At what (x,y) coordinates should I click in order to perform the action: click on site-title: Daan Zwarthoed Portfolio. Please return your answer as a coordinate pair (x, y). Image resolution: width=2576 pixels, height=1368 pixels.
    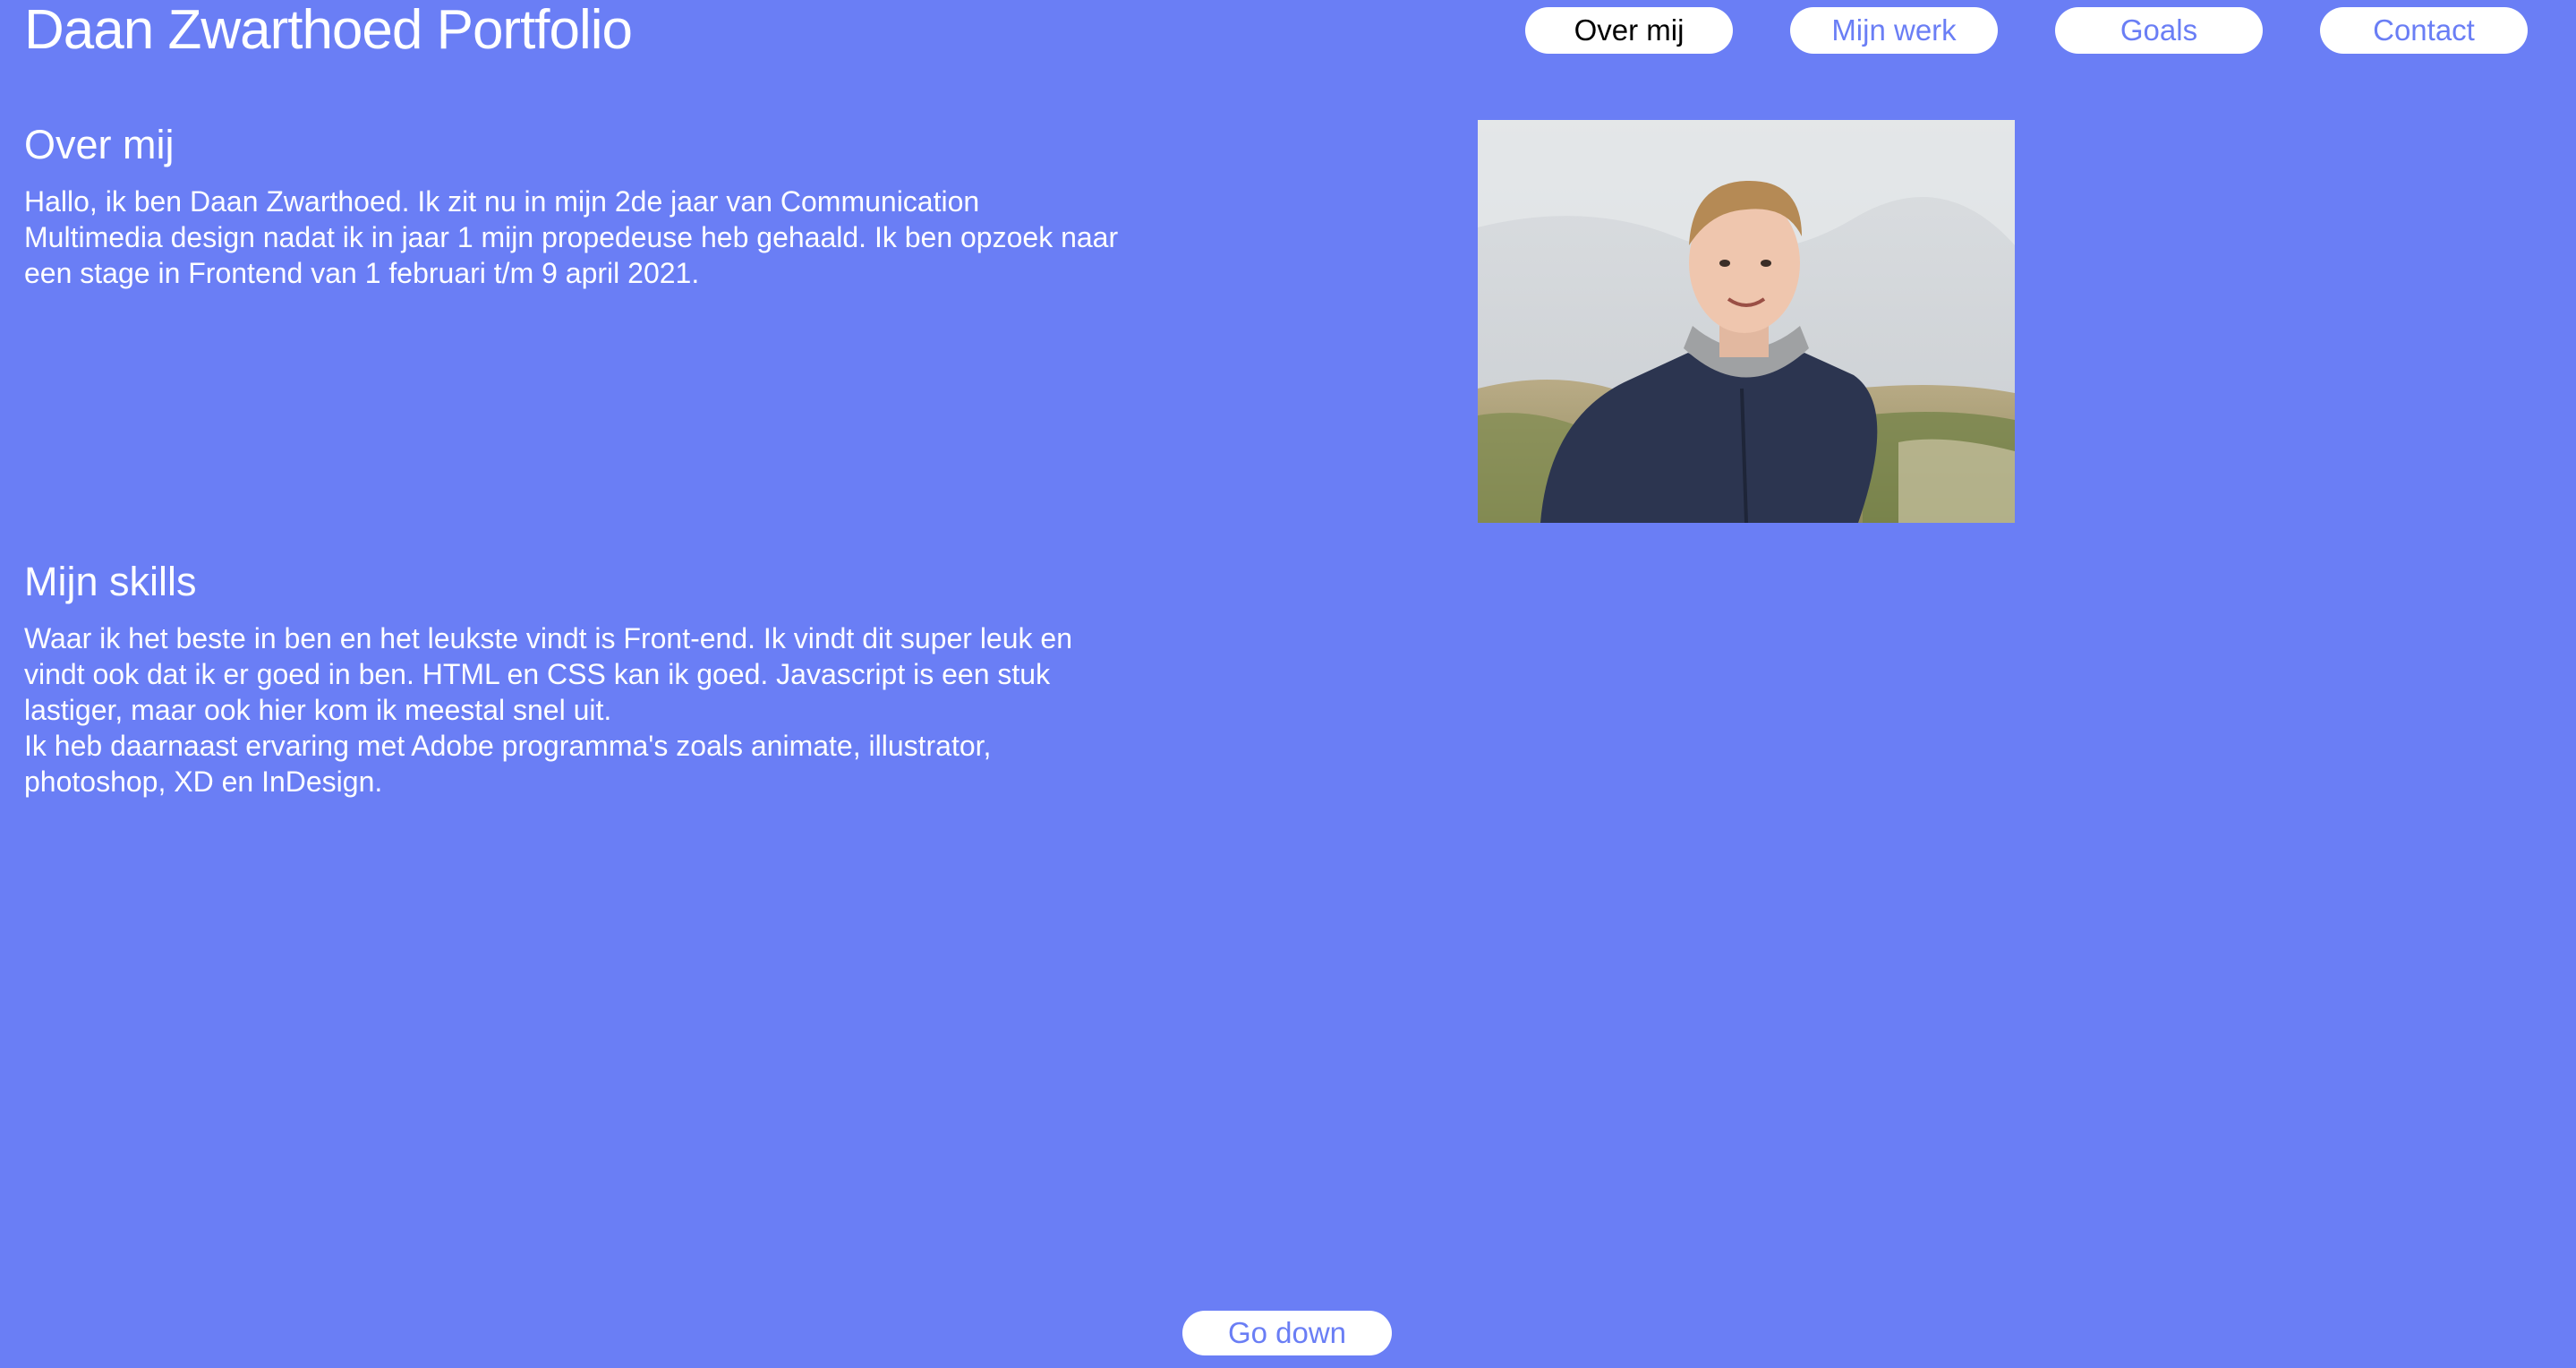
    Looking at the image, I should click on (328, 30).